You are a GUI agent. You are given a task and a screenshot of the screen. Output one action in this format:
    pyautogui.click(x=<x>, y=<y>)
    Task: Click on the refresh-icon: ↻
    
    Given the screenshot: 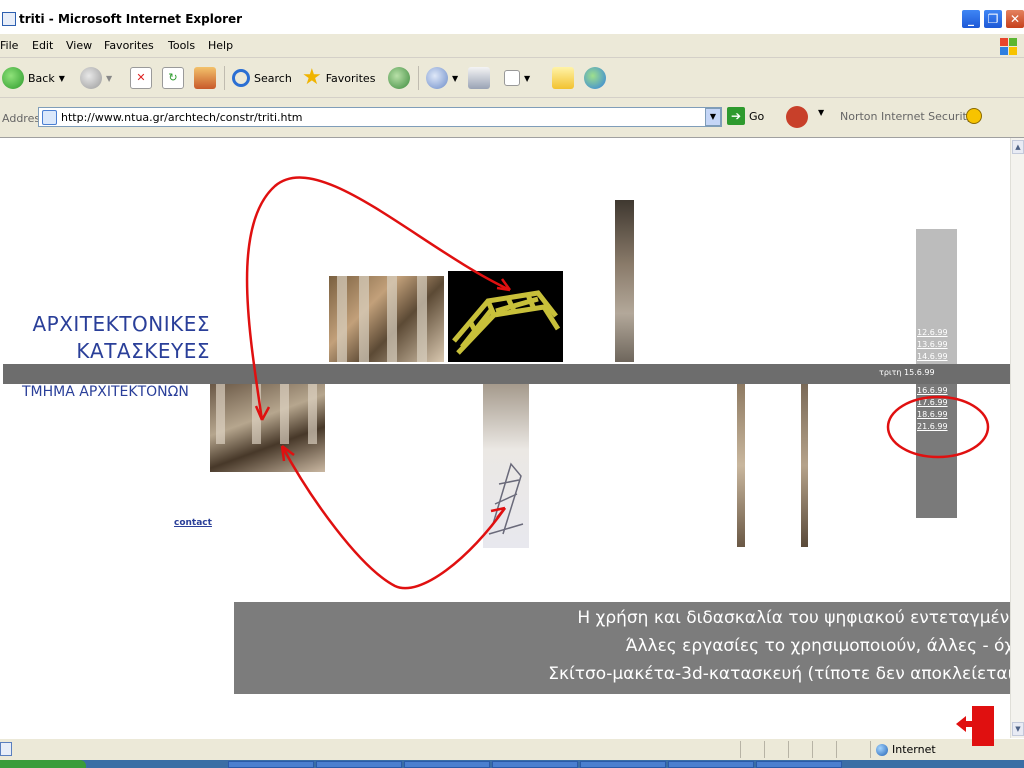 What is the action you would take?
    pyautogui.click(x=173, y=78)
    